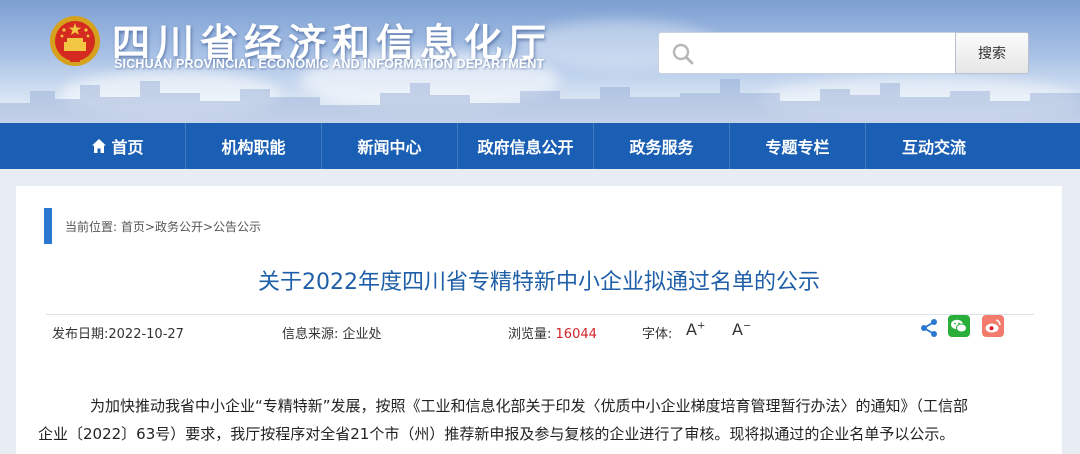 This screenshot has height=454, width=1080. I want to click on article-title: 关于2022年度四川省专精特新中小企业拟通过名单的公示, so click(539, 282).